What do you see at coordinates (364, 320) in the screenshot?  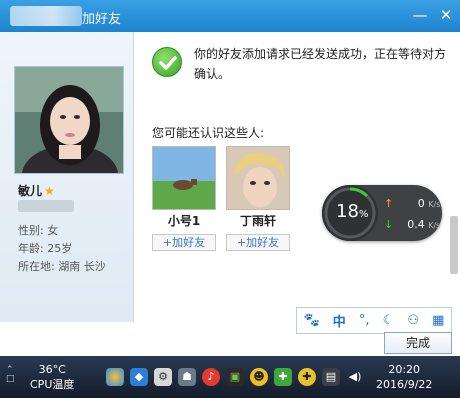 I see `punct-icon: °,` at bounding box center [364, 320].